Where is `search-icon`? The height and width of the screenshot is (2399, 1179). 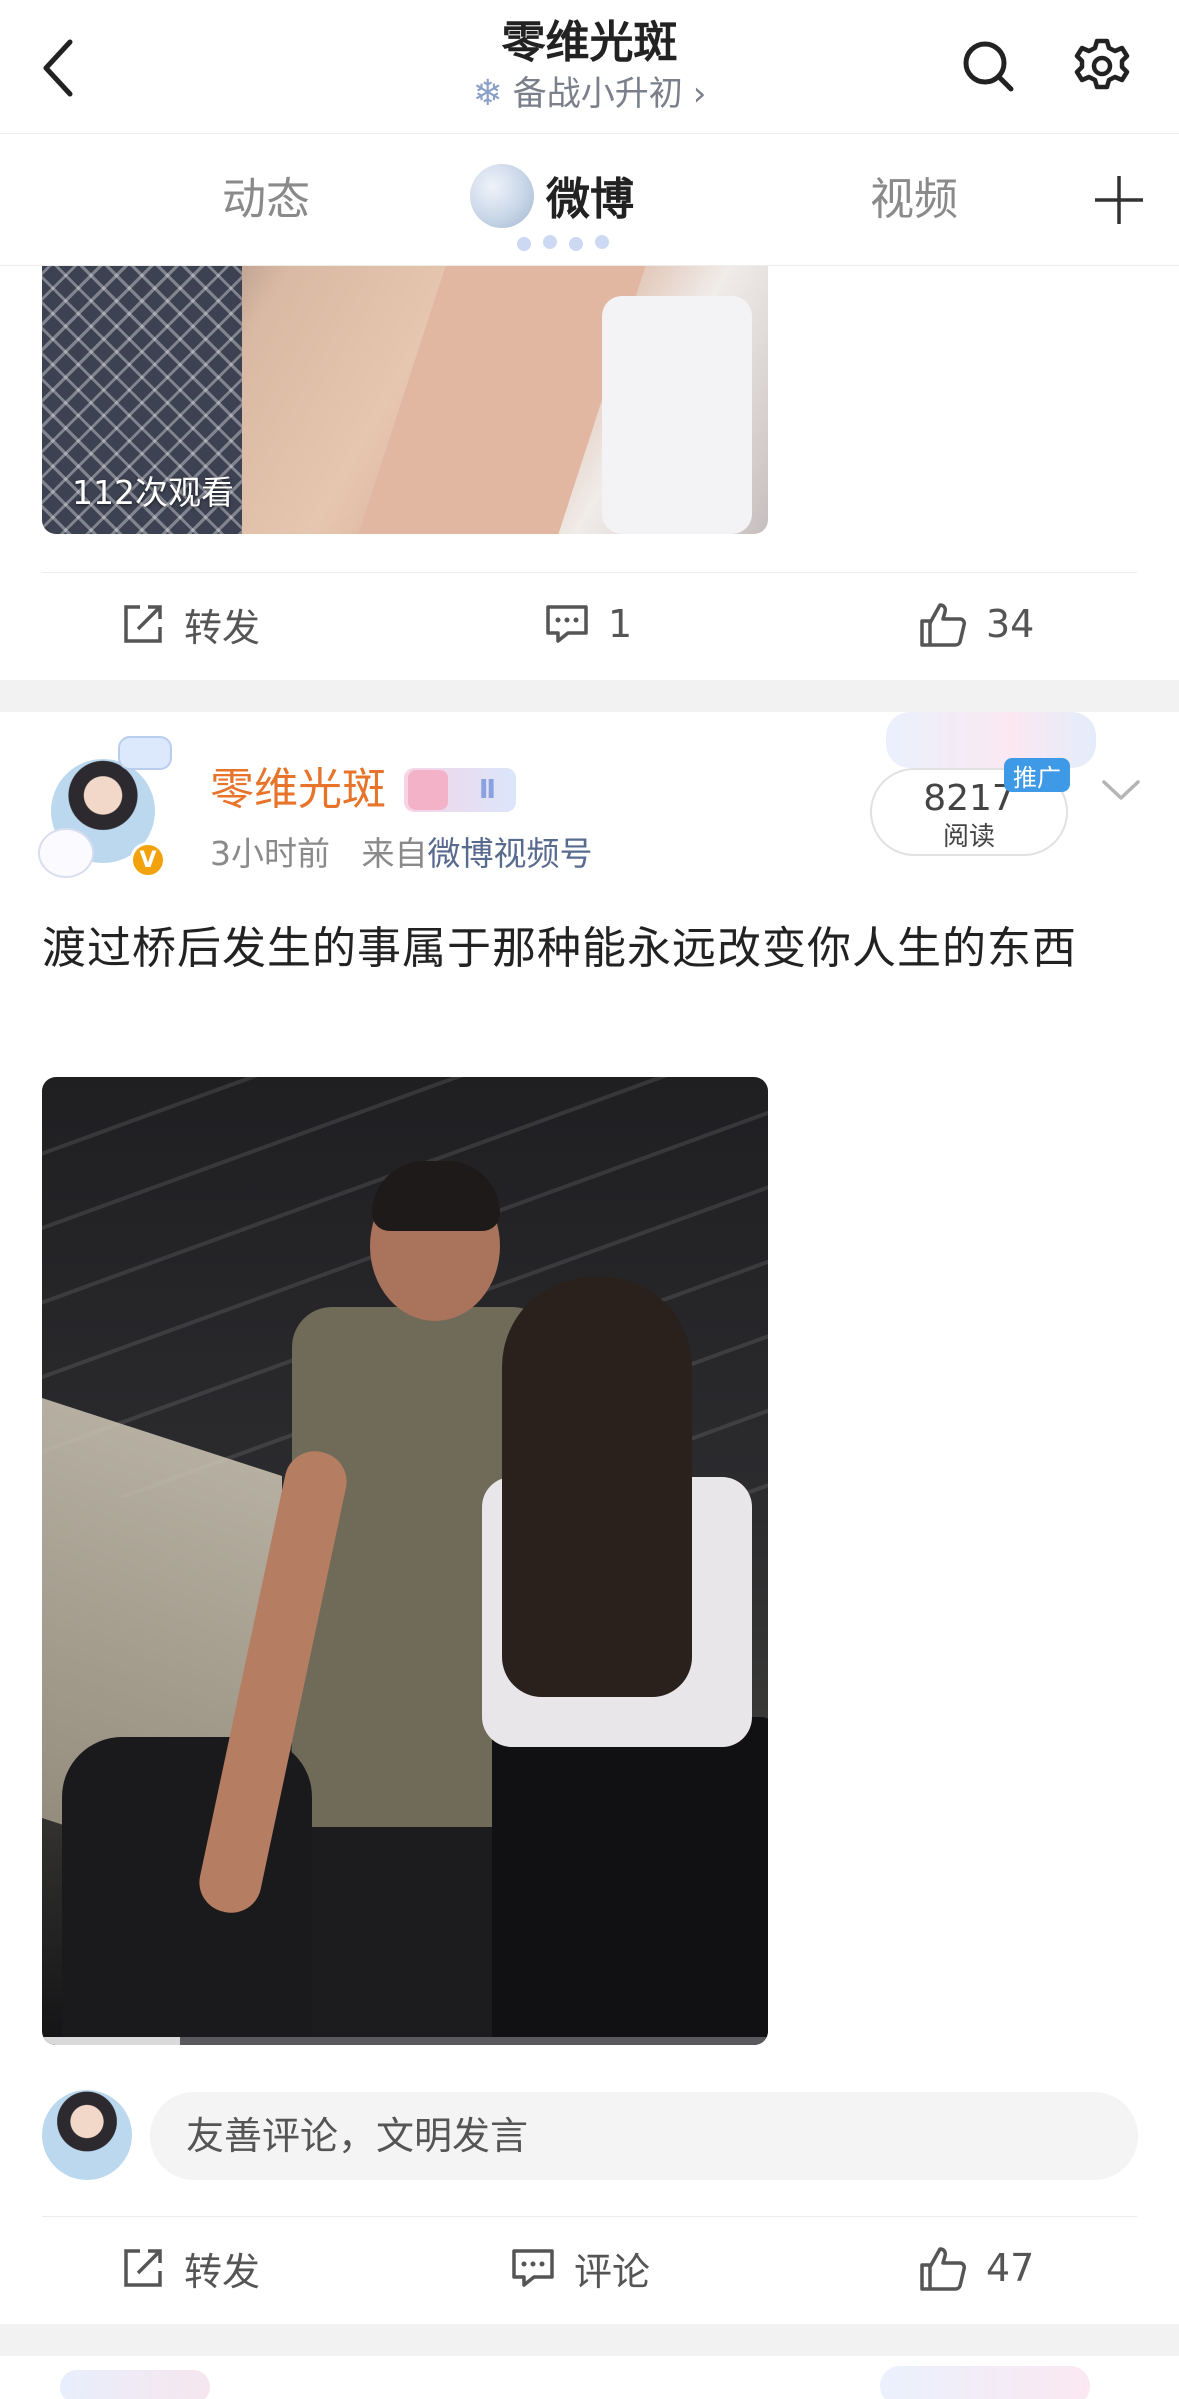 search-icon is located at coordinates (988, 66).